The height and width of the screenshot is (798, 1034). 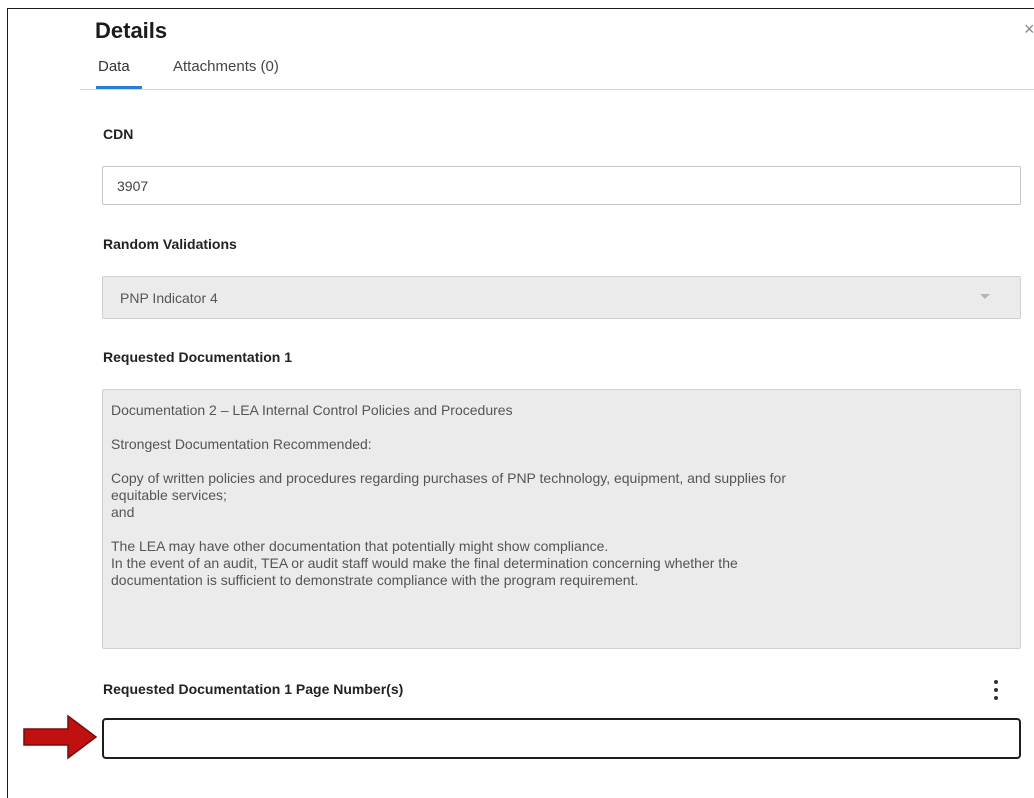 What do you see at coordinates (170, 244) in the screenshot?
I see `random-validations-label: Random Validations` at bounding box center [170, 244].